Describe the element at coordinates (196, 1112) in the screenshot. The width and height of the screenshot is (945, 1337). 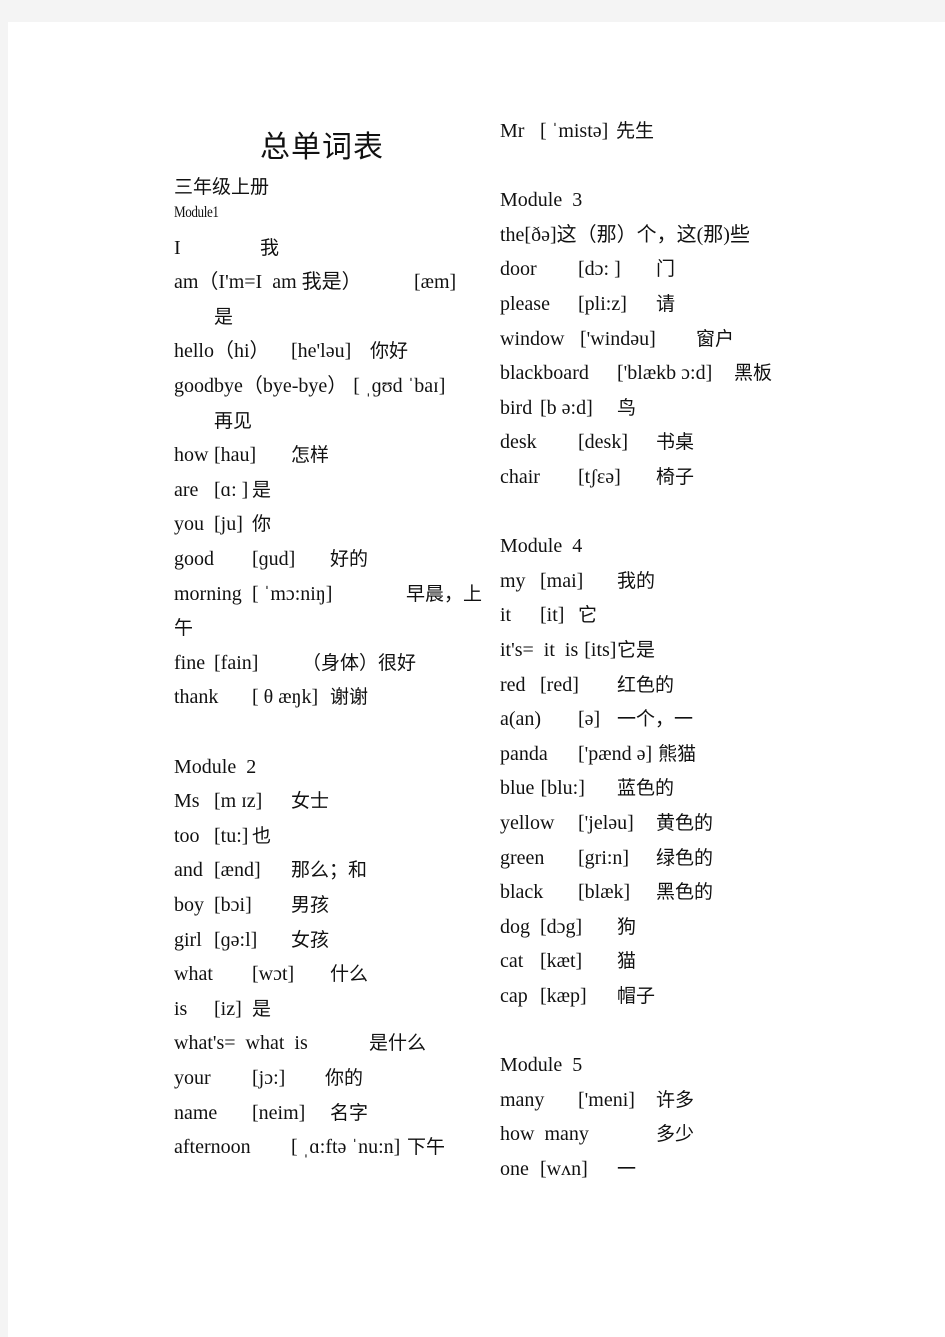
I see `english-word: name` at that location.